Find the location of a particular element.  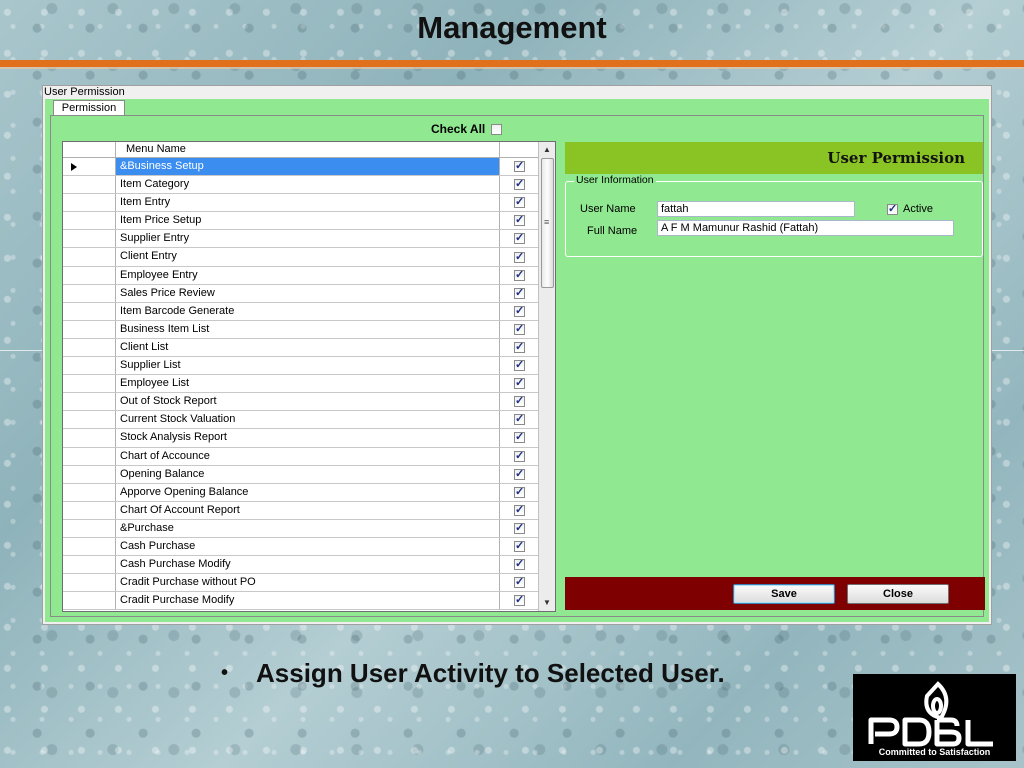

table-row: Client List is located at coordinates (301, 348).